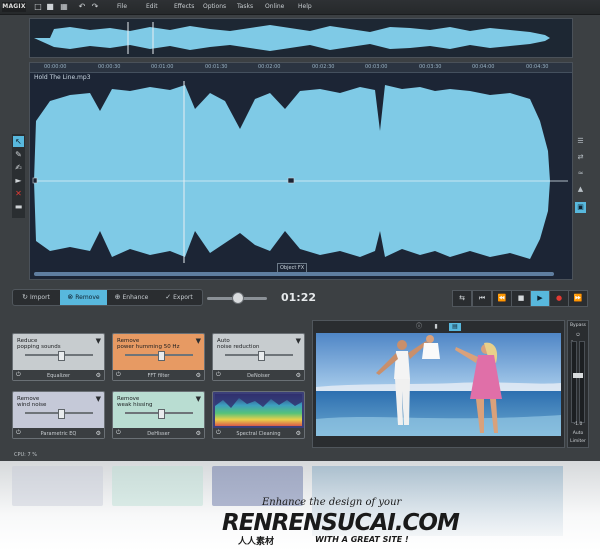 This screenshot has height=551, width=600. I want to click on playback-time: 01:22, so click(299, 297).